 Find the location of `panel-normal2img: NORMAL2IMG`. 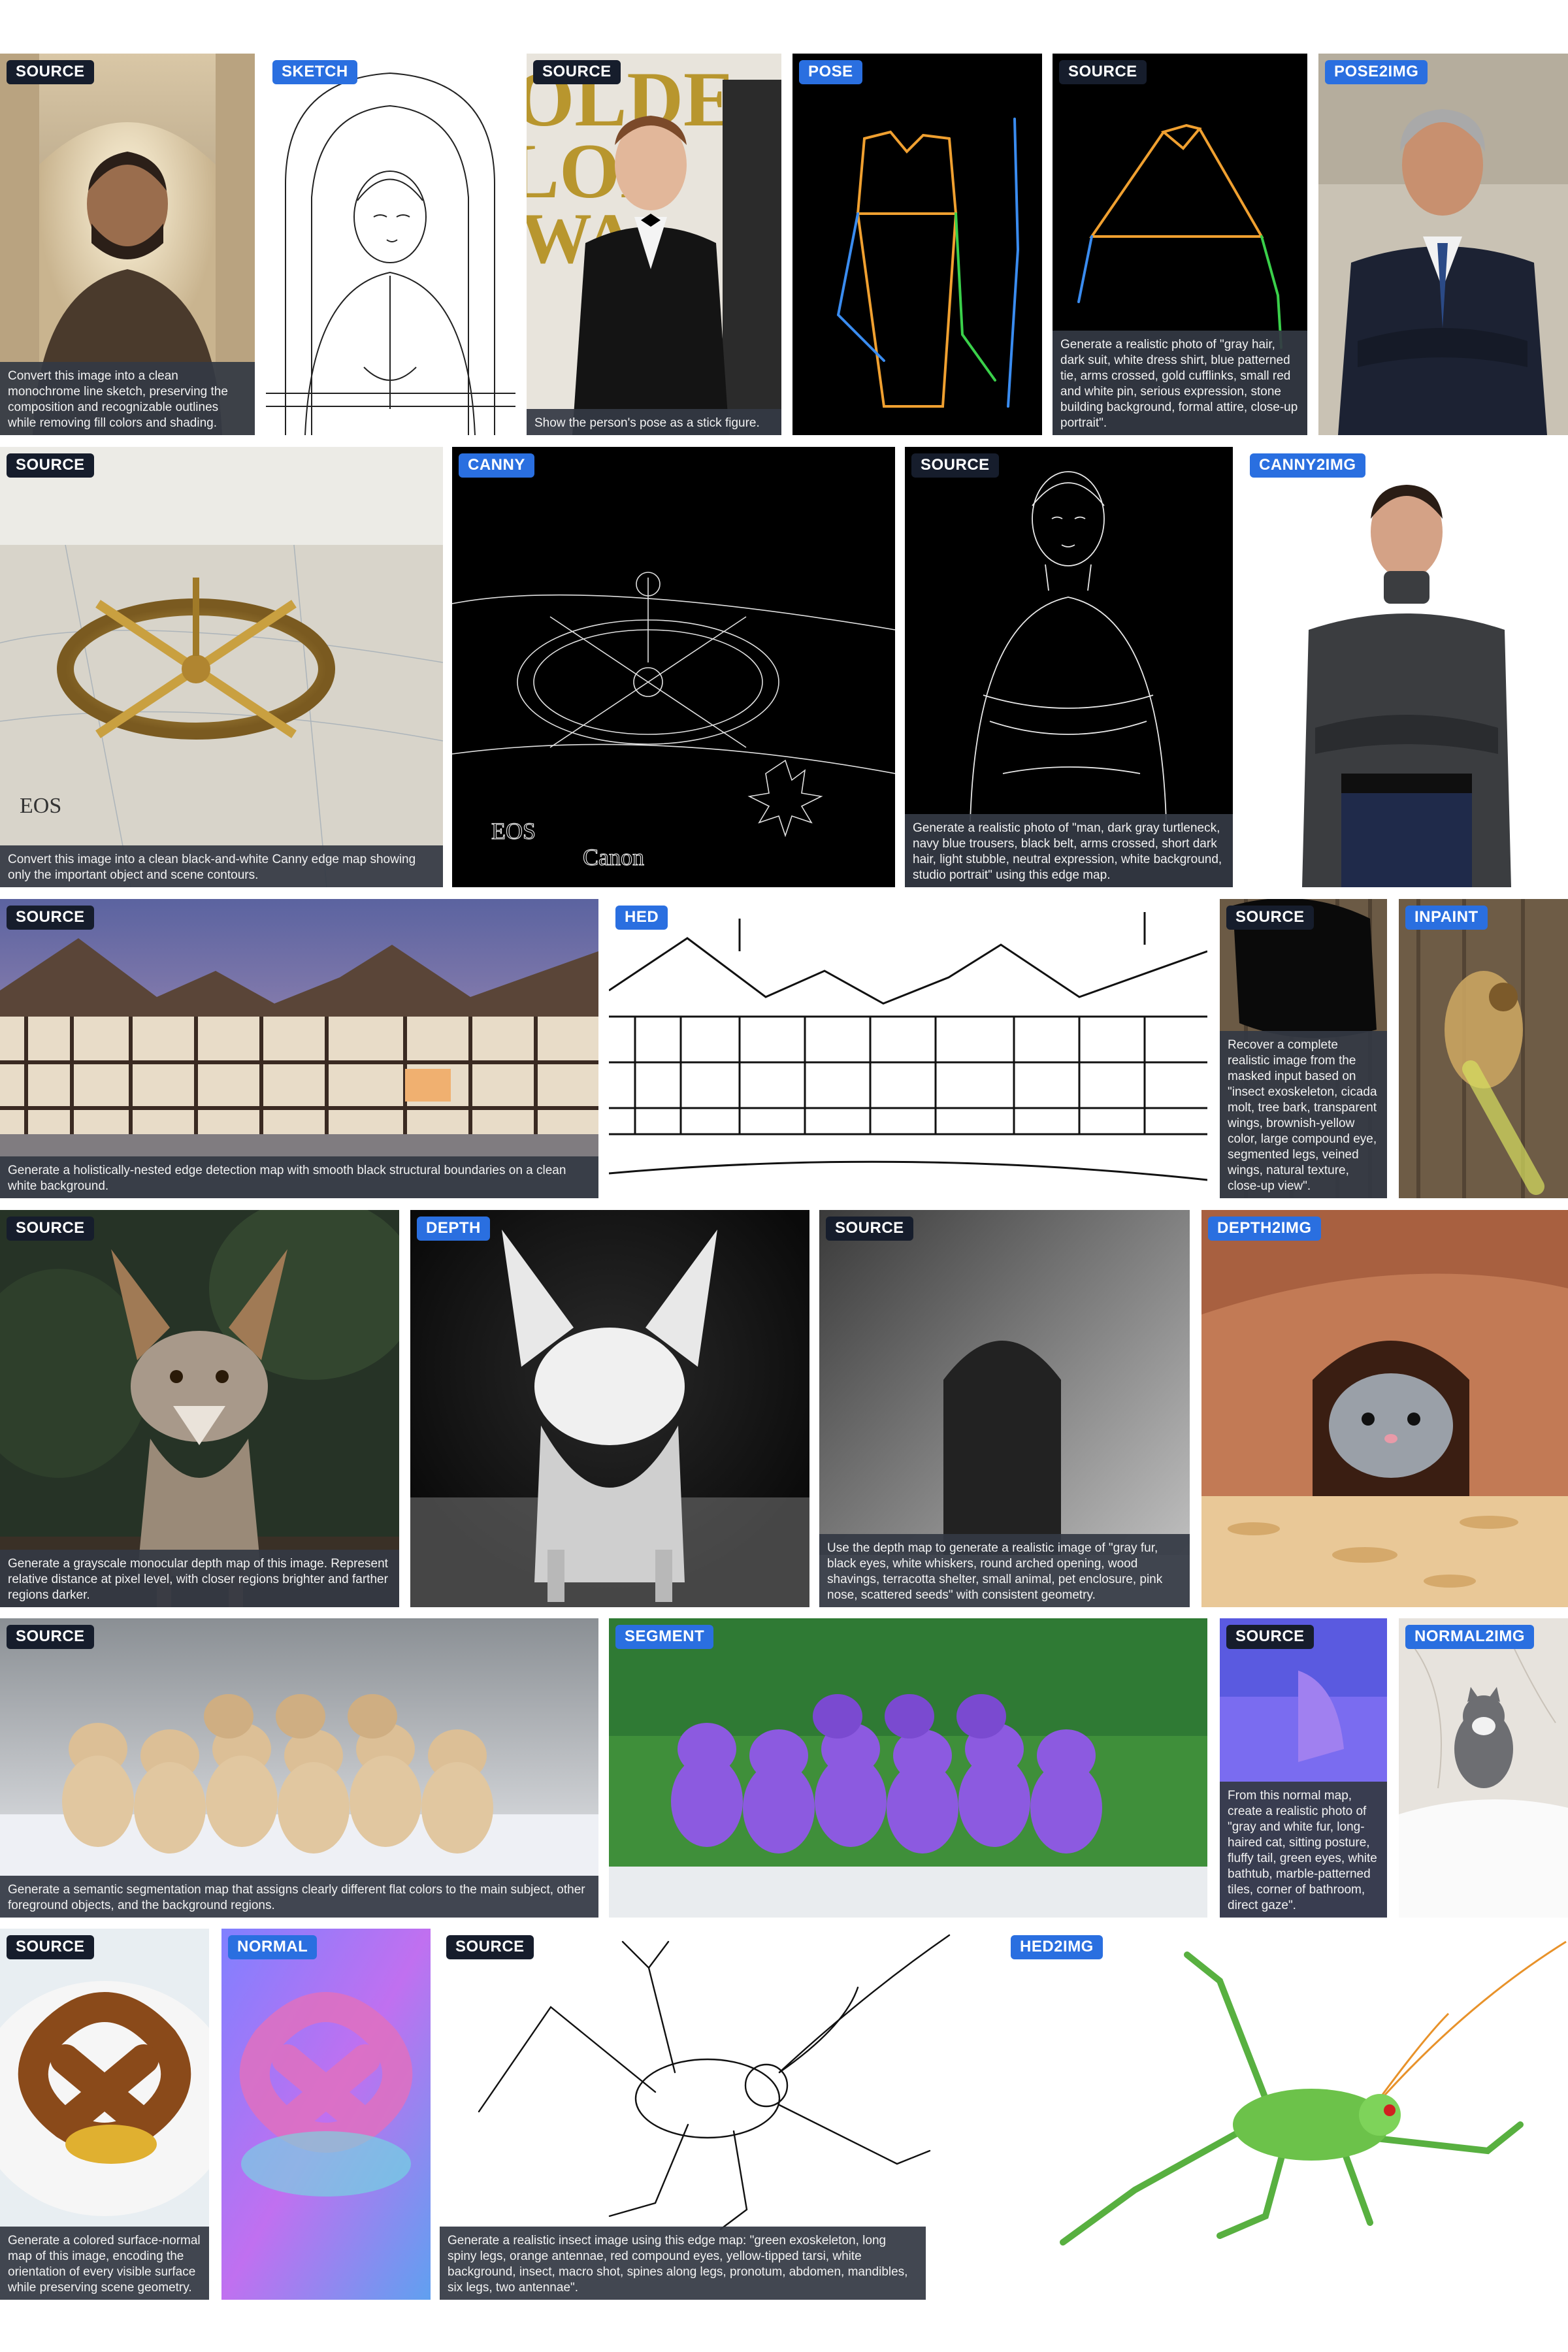

panel-normal2img: NORMAL2IMG is located at coordinates (1483, 1768).